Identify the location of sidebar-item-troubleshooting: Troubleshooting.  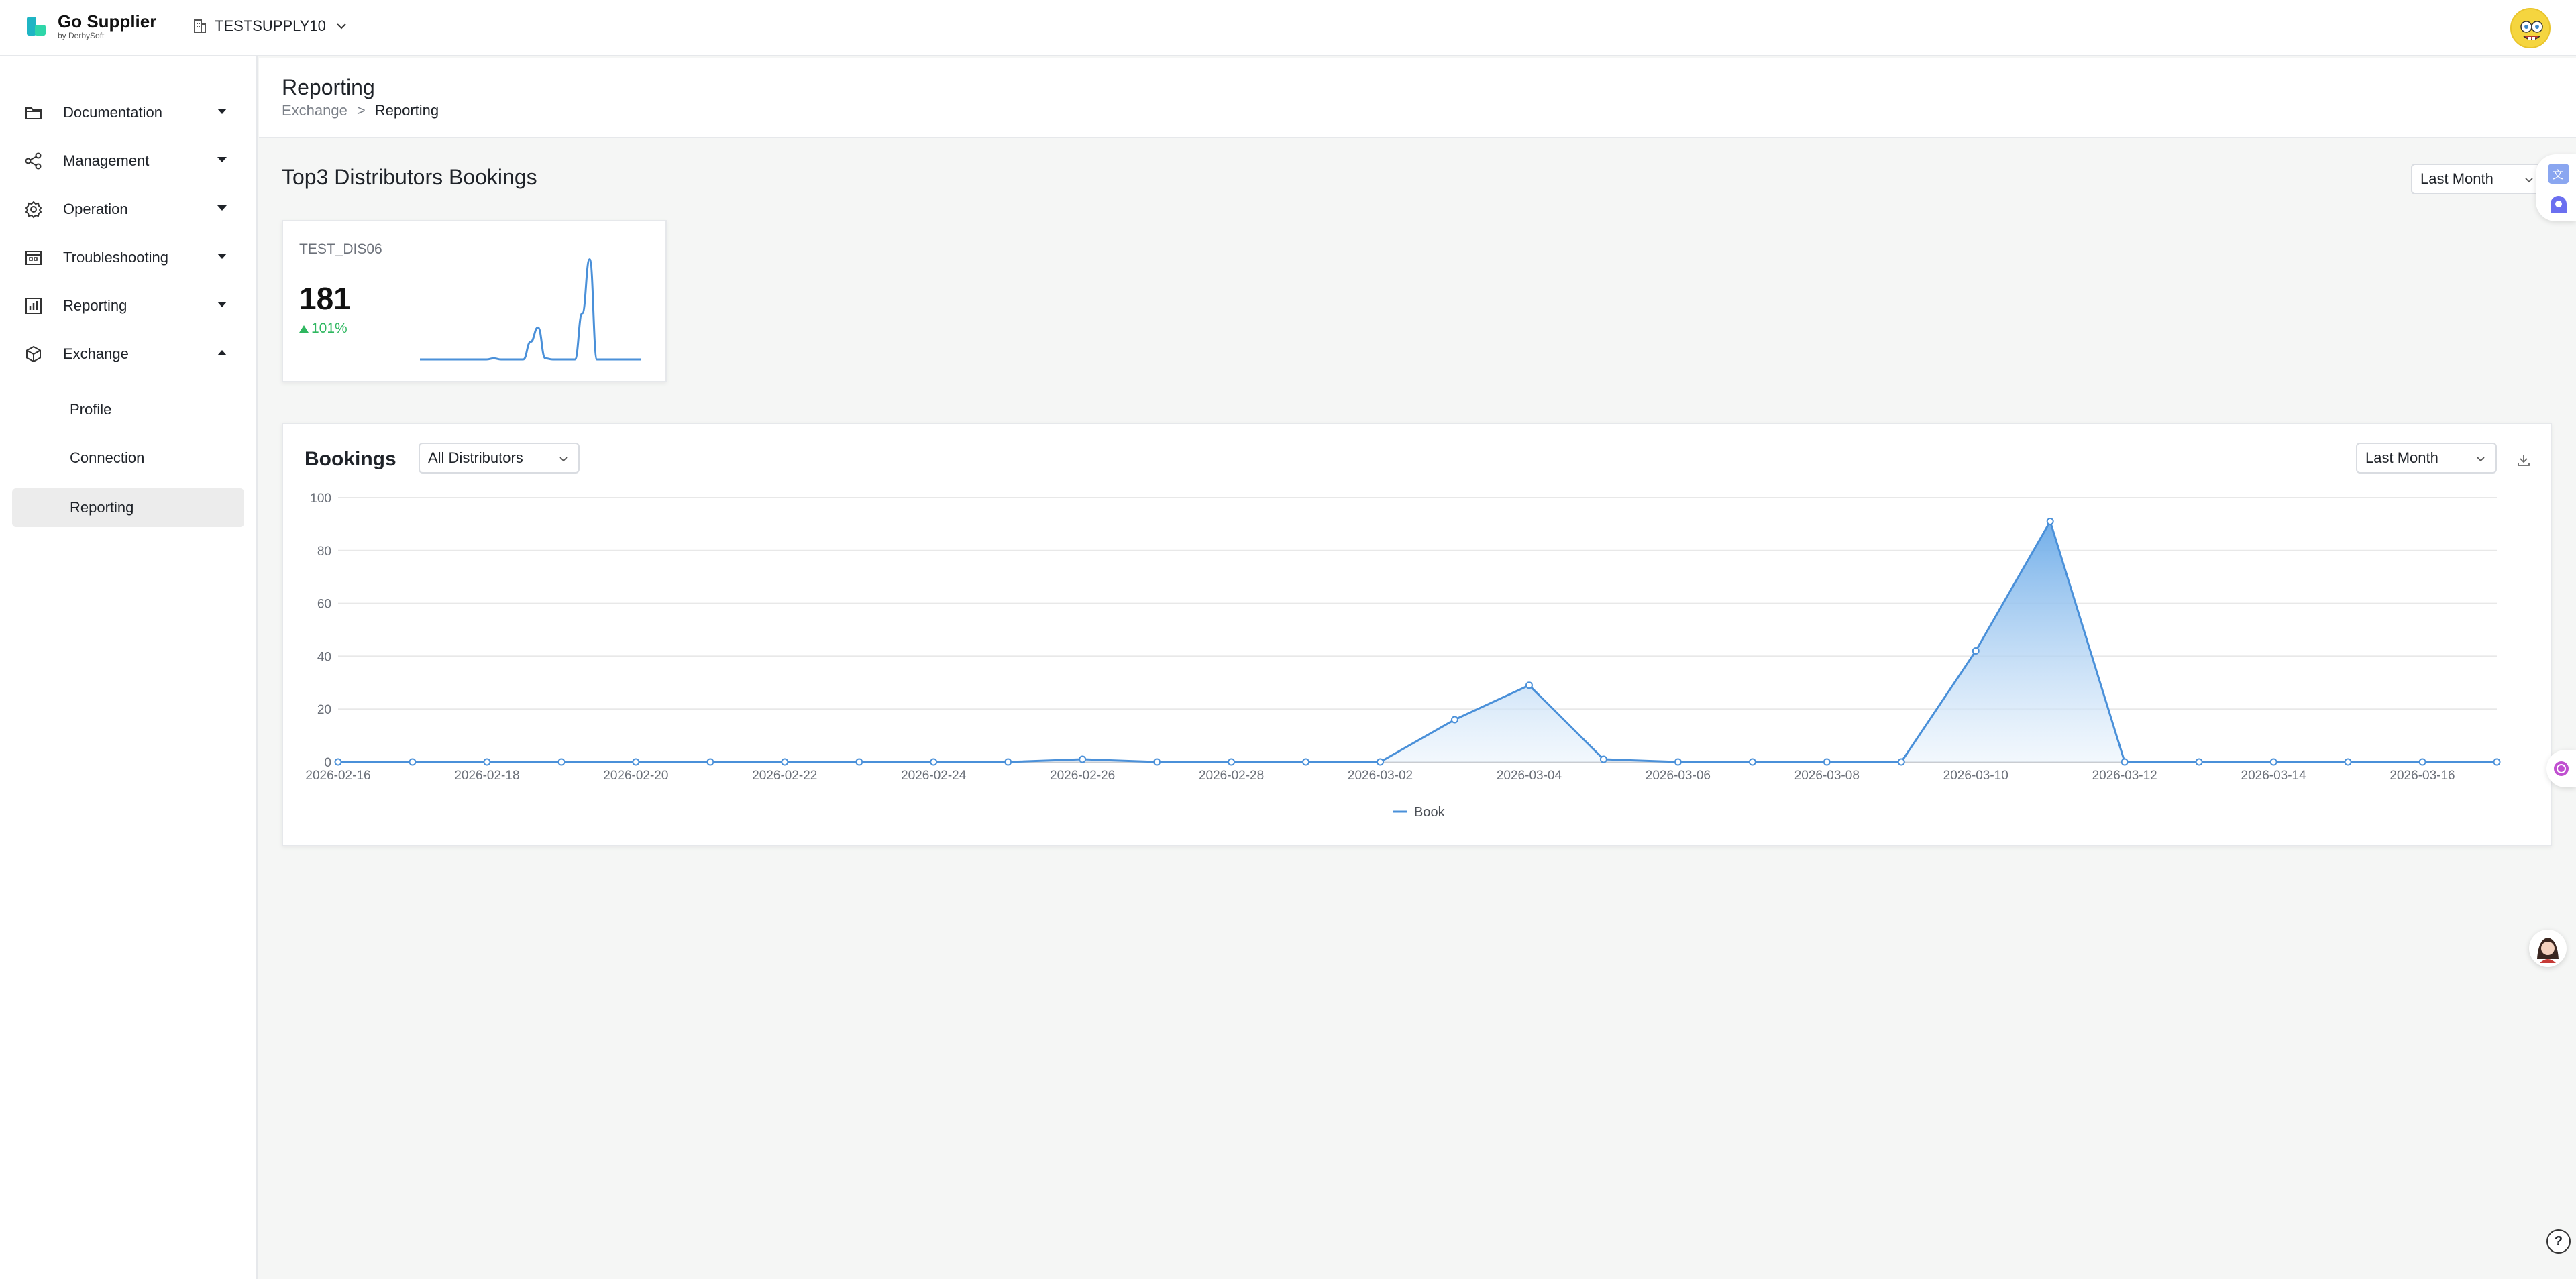
(129, 257).